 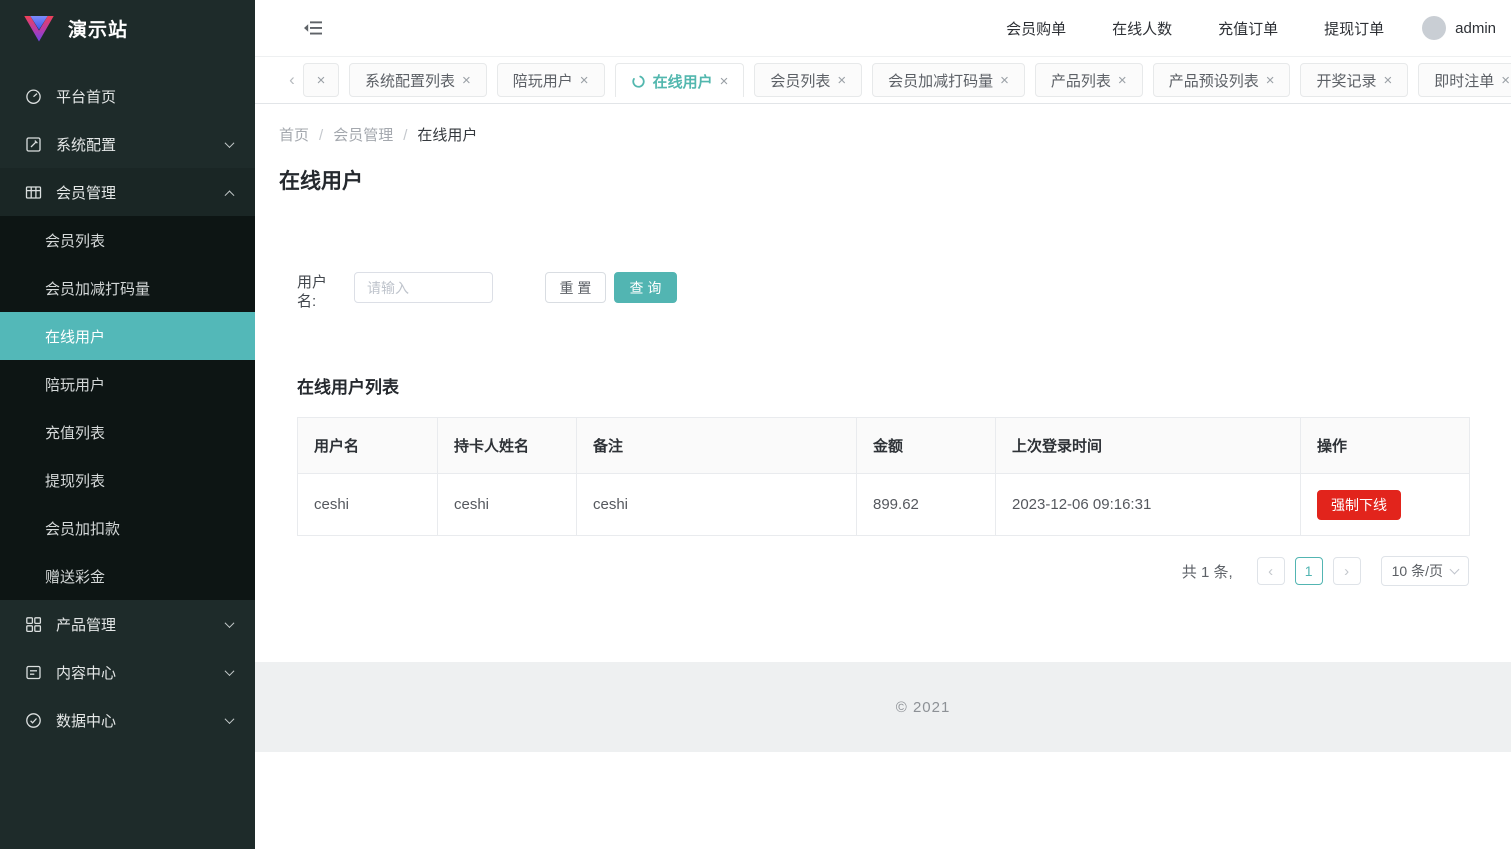 What do you see at coordinates (507, 504) in the screenshot?
I see `cell-cardholder: ceshi` at bounding box center [507, 504].